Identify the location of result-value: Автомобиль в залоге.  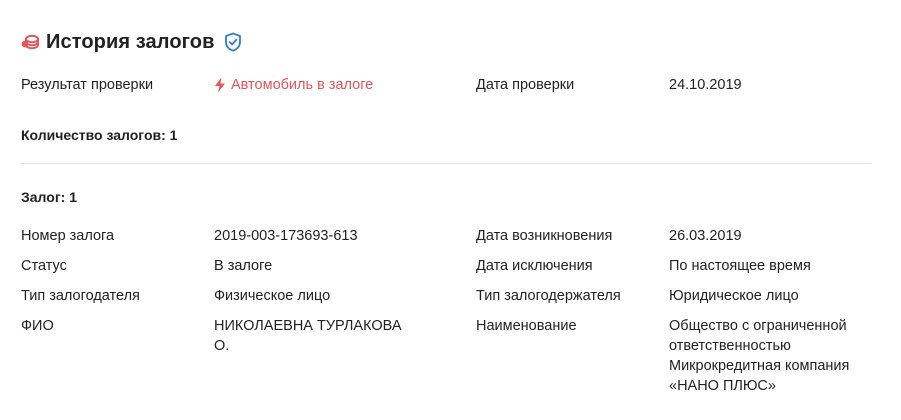
(324, 85).